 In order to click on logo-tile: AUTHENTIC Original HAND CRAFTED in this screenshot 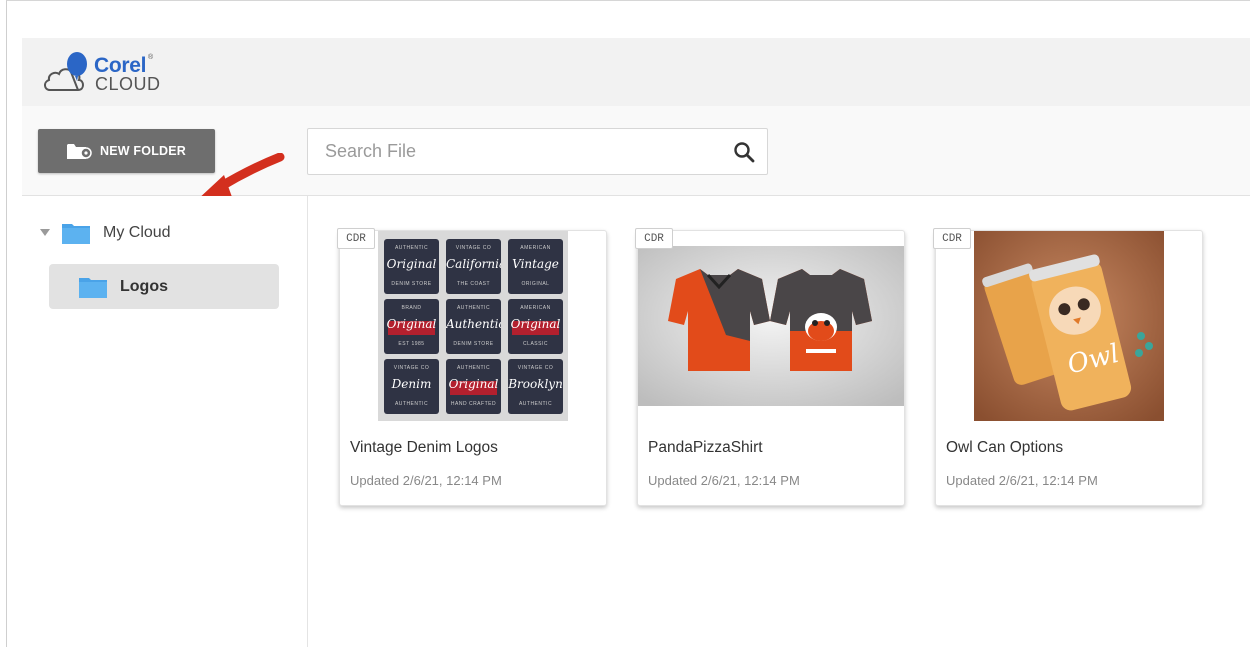, I will do `click(473, 386)`.